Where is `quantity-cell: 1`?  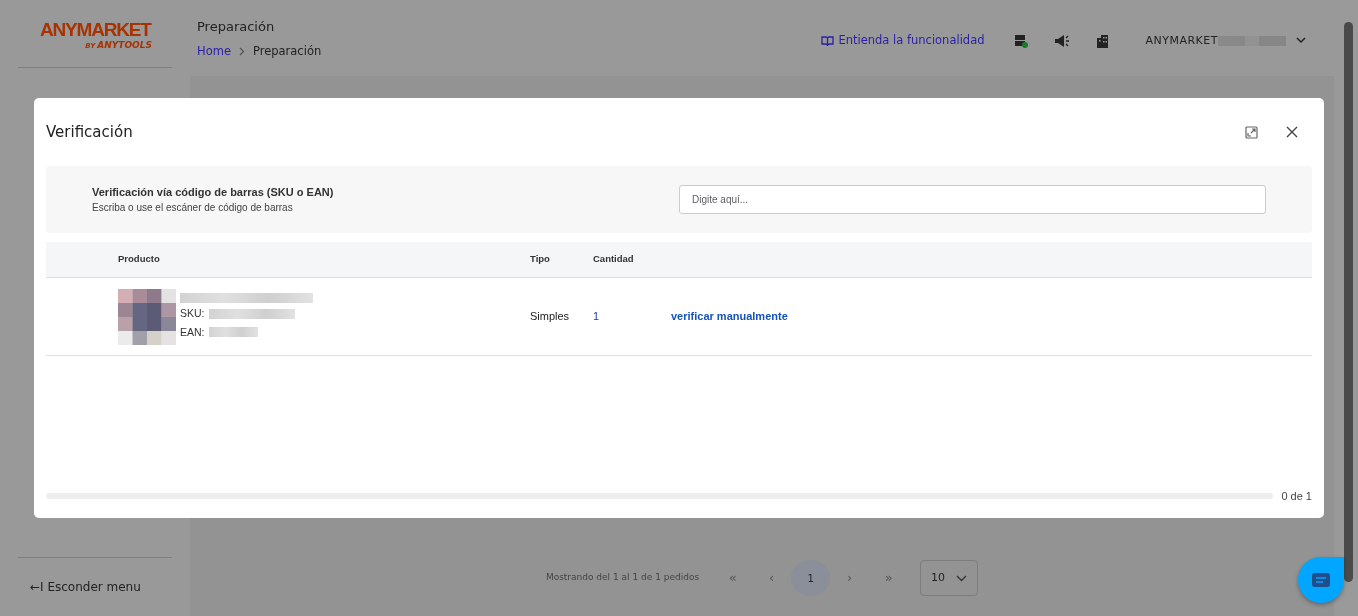
quantity-cell: 1 is located at coordinates (596, 316).